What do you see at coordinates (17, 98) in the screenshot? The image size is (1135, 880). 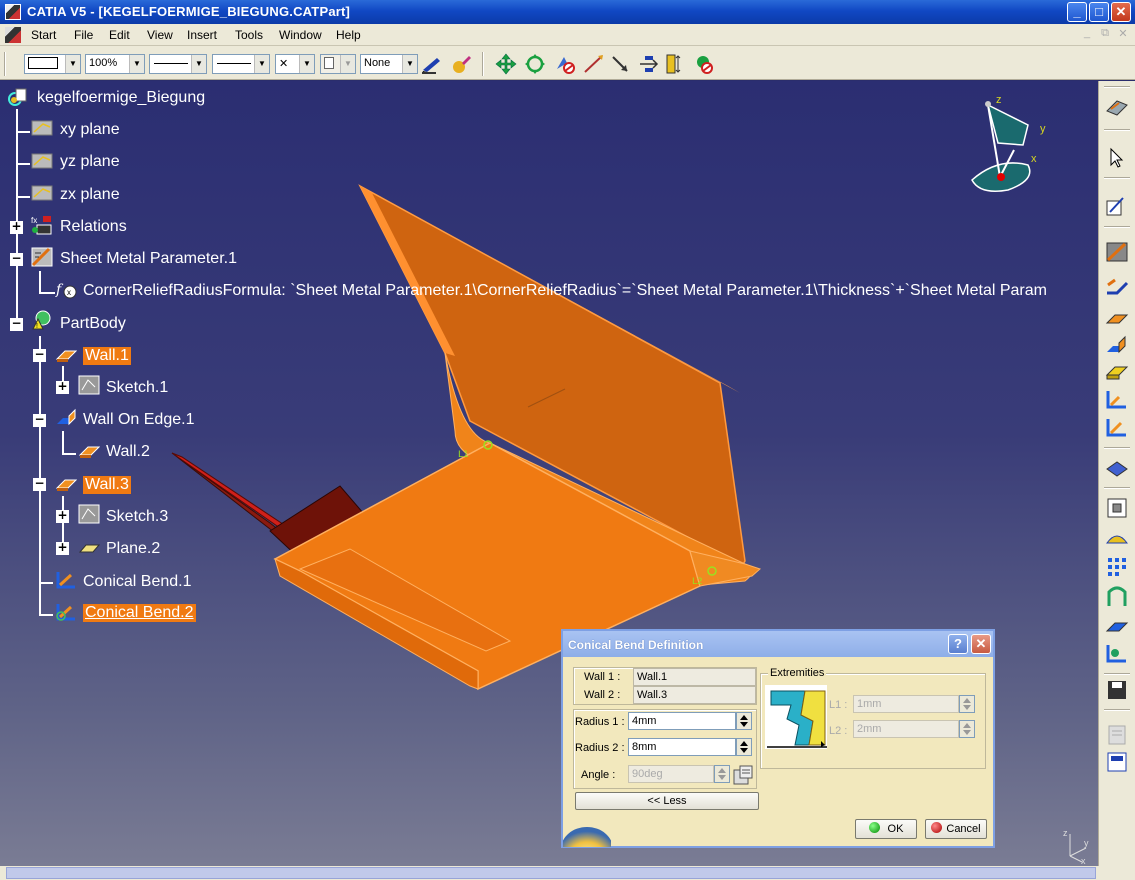 I see `part-icon` at bounding box center [17, 98].